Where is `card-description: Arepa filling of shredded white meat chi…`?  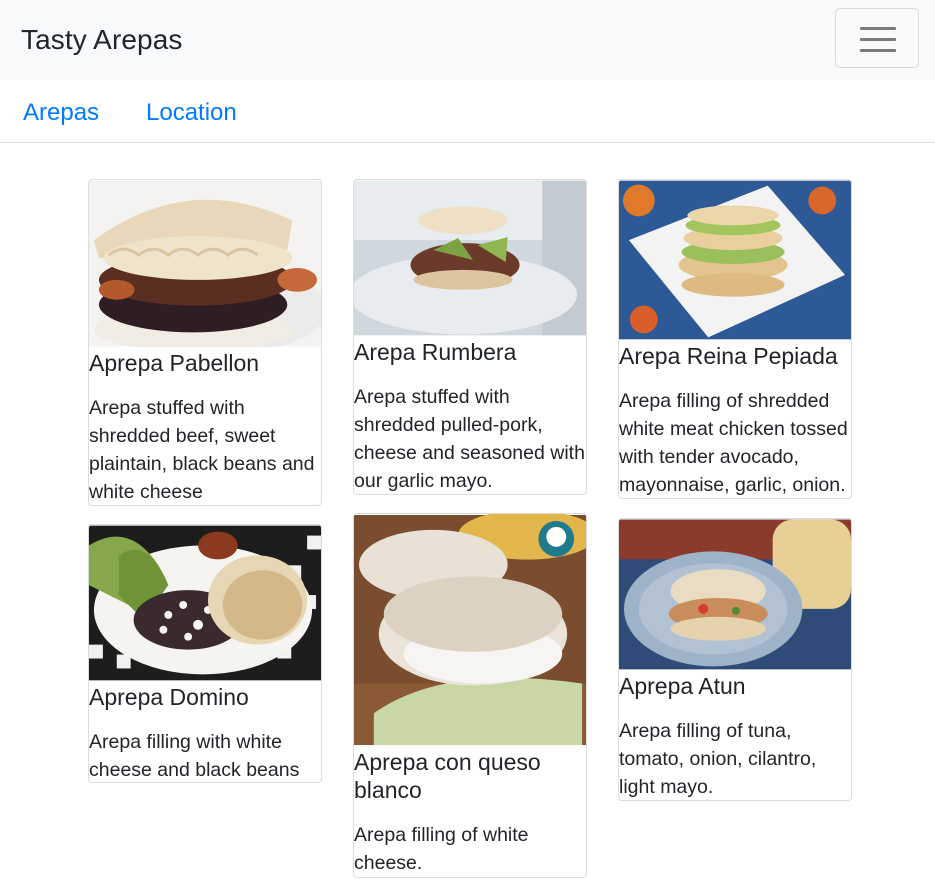 card-description: Arepa filling of shredded white meat chi… is located at coordinates (733, 443).